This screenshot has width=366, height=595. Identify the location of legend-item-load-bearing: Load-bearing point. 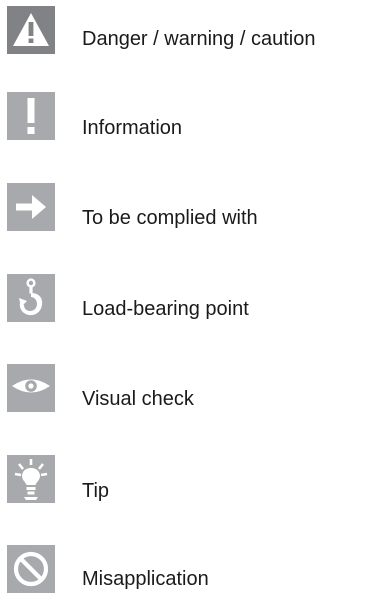
(184, 298).